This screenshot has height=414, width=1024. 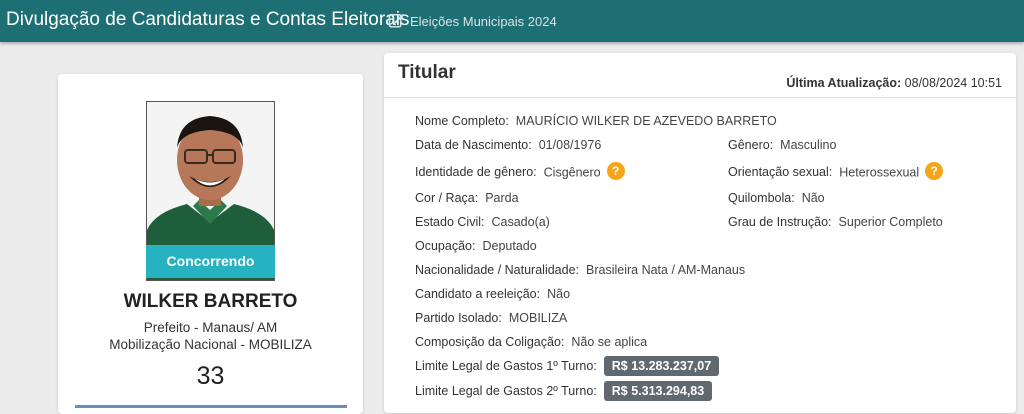 I want to click on candidate-role: Prefeito - Manaus/ AM, so click(x=210, y=327).